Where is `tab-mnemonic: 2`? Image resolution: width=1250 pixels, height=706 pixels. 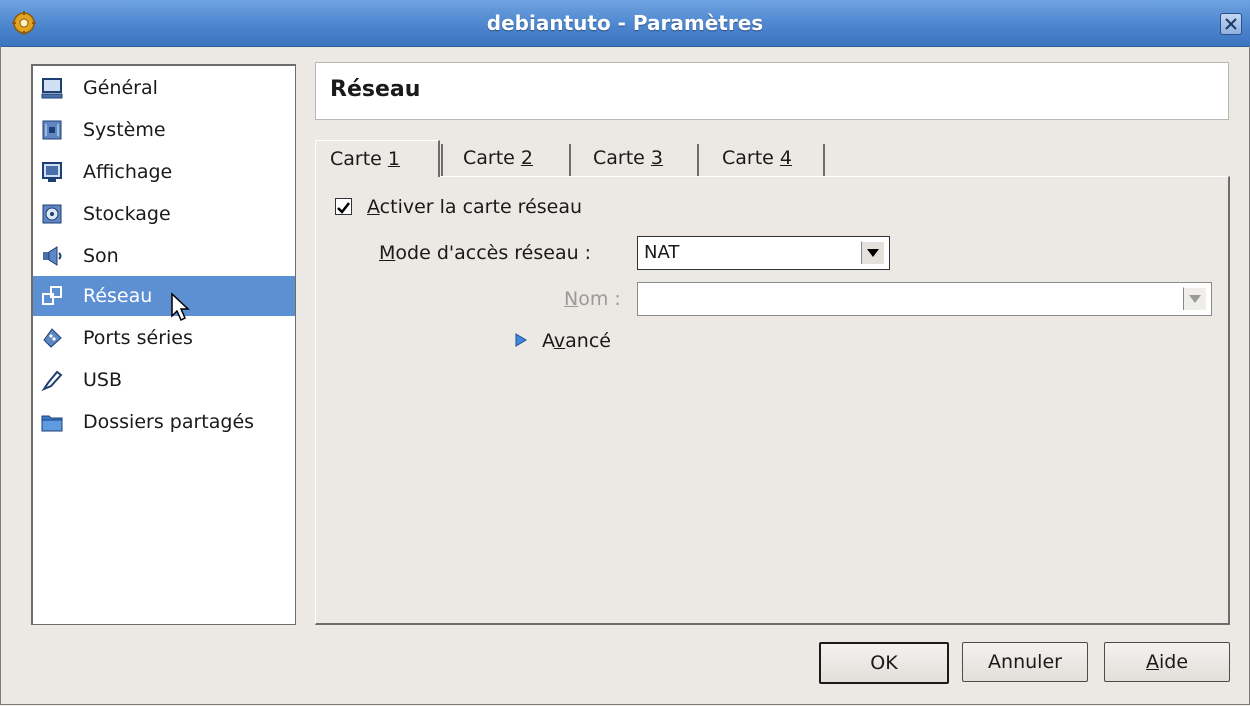
tab-mnemonic: 2 is located at coordinates (526, 158).